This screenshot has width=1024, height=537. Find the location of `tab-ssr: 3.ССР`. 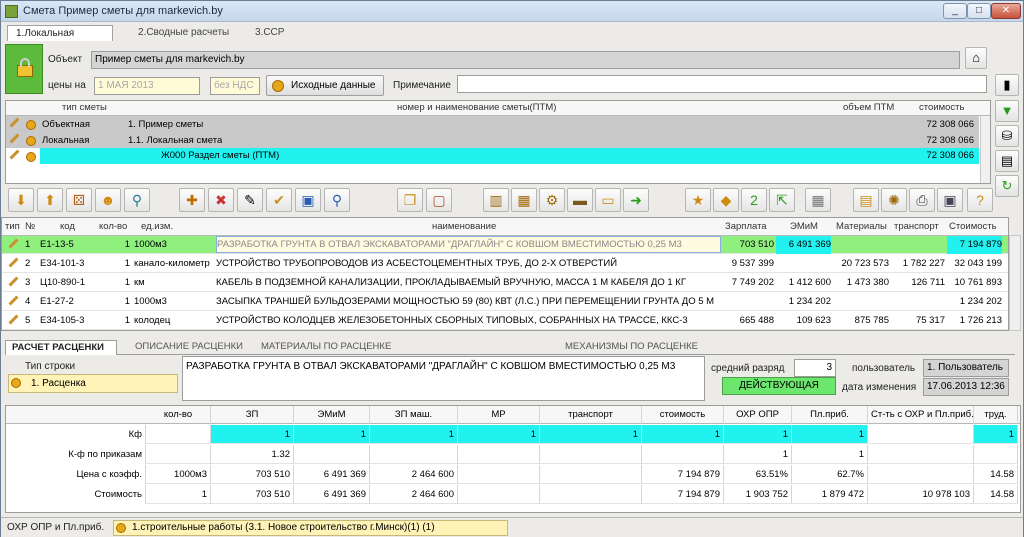

tab-ssr: 3.ССР is located at coordinates (272, 33).